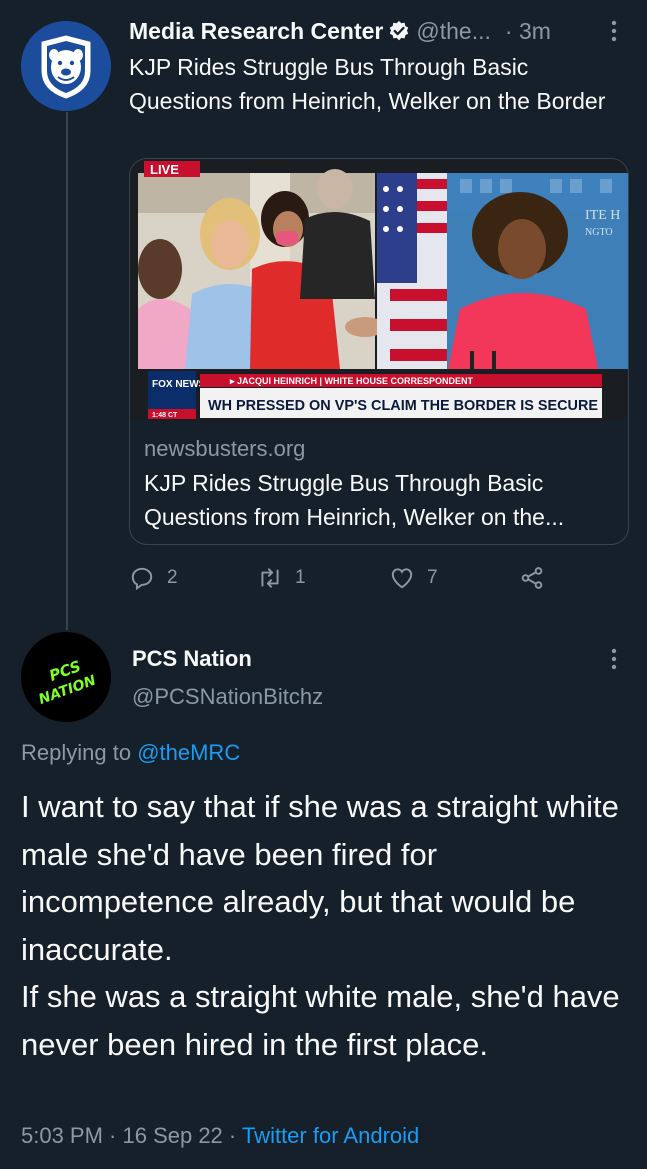  I want to click on timestamp: · 3m, so click(528, 31).